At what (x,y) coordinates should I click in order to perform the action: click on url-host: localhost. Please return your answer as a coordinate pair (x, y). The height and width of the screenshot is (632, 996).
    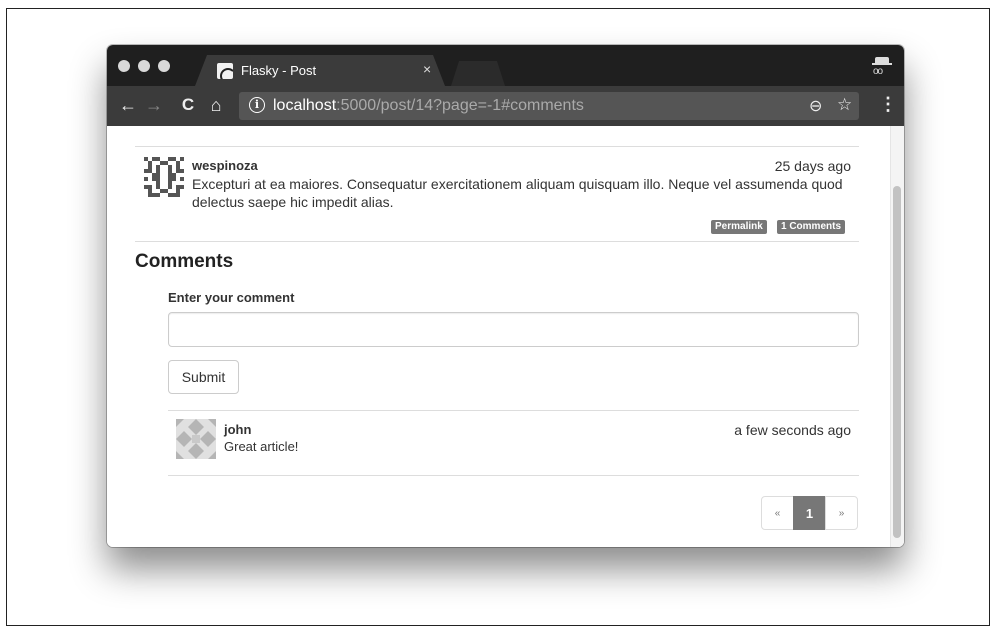
    Looking at the image, I should click on (305, 105).